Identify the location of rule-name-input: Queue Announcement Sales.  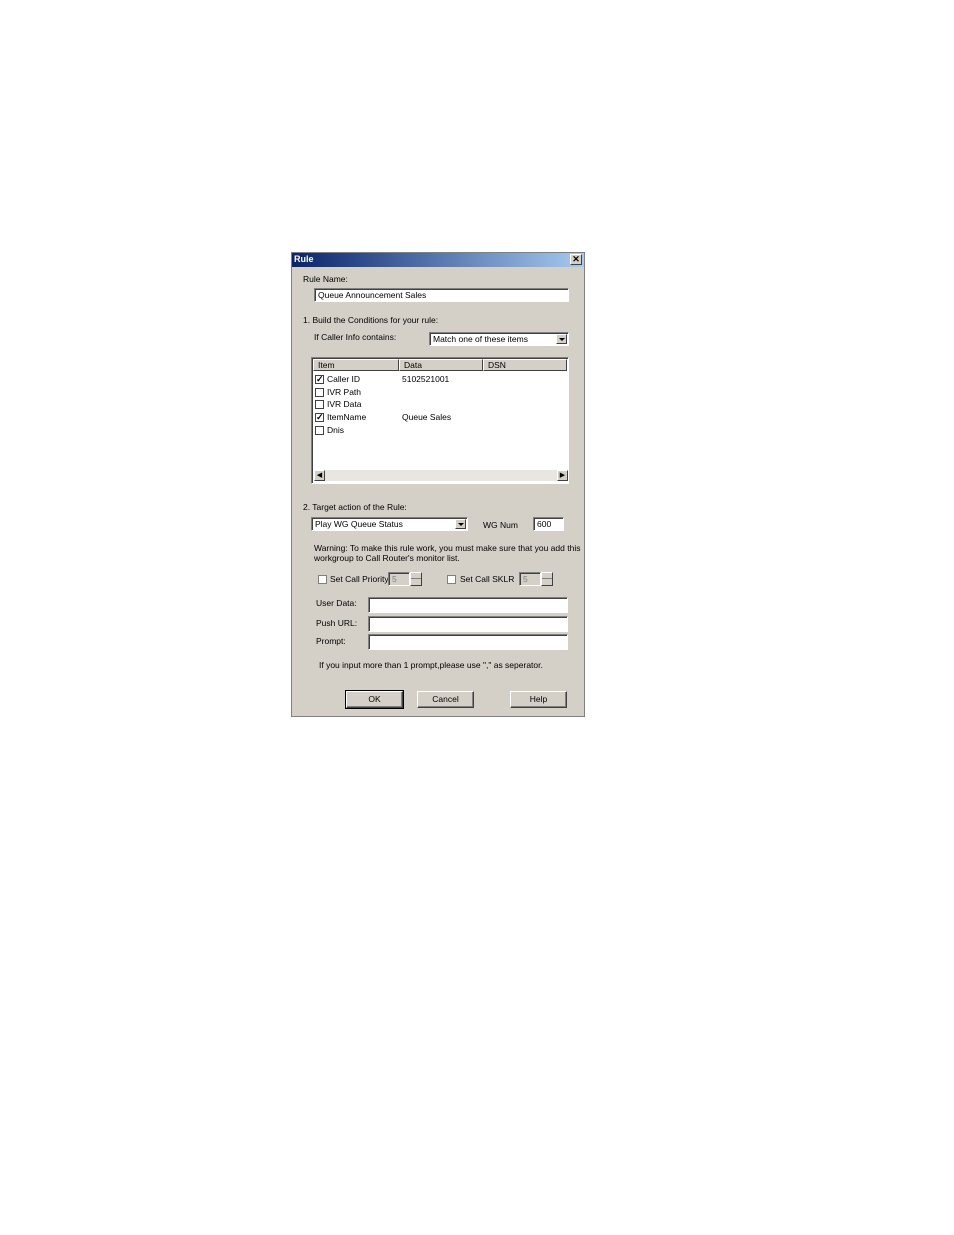
(441, 295).